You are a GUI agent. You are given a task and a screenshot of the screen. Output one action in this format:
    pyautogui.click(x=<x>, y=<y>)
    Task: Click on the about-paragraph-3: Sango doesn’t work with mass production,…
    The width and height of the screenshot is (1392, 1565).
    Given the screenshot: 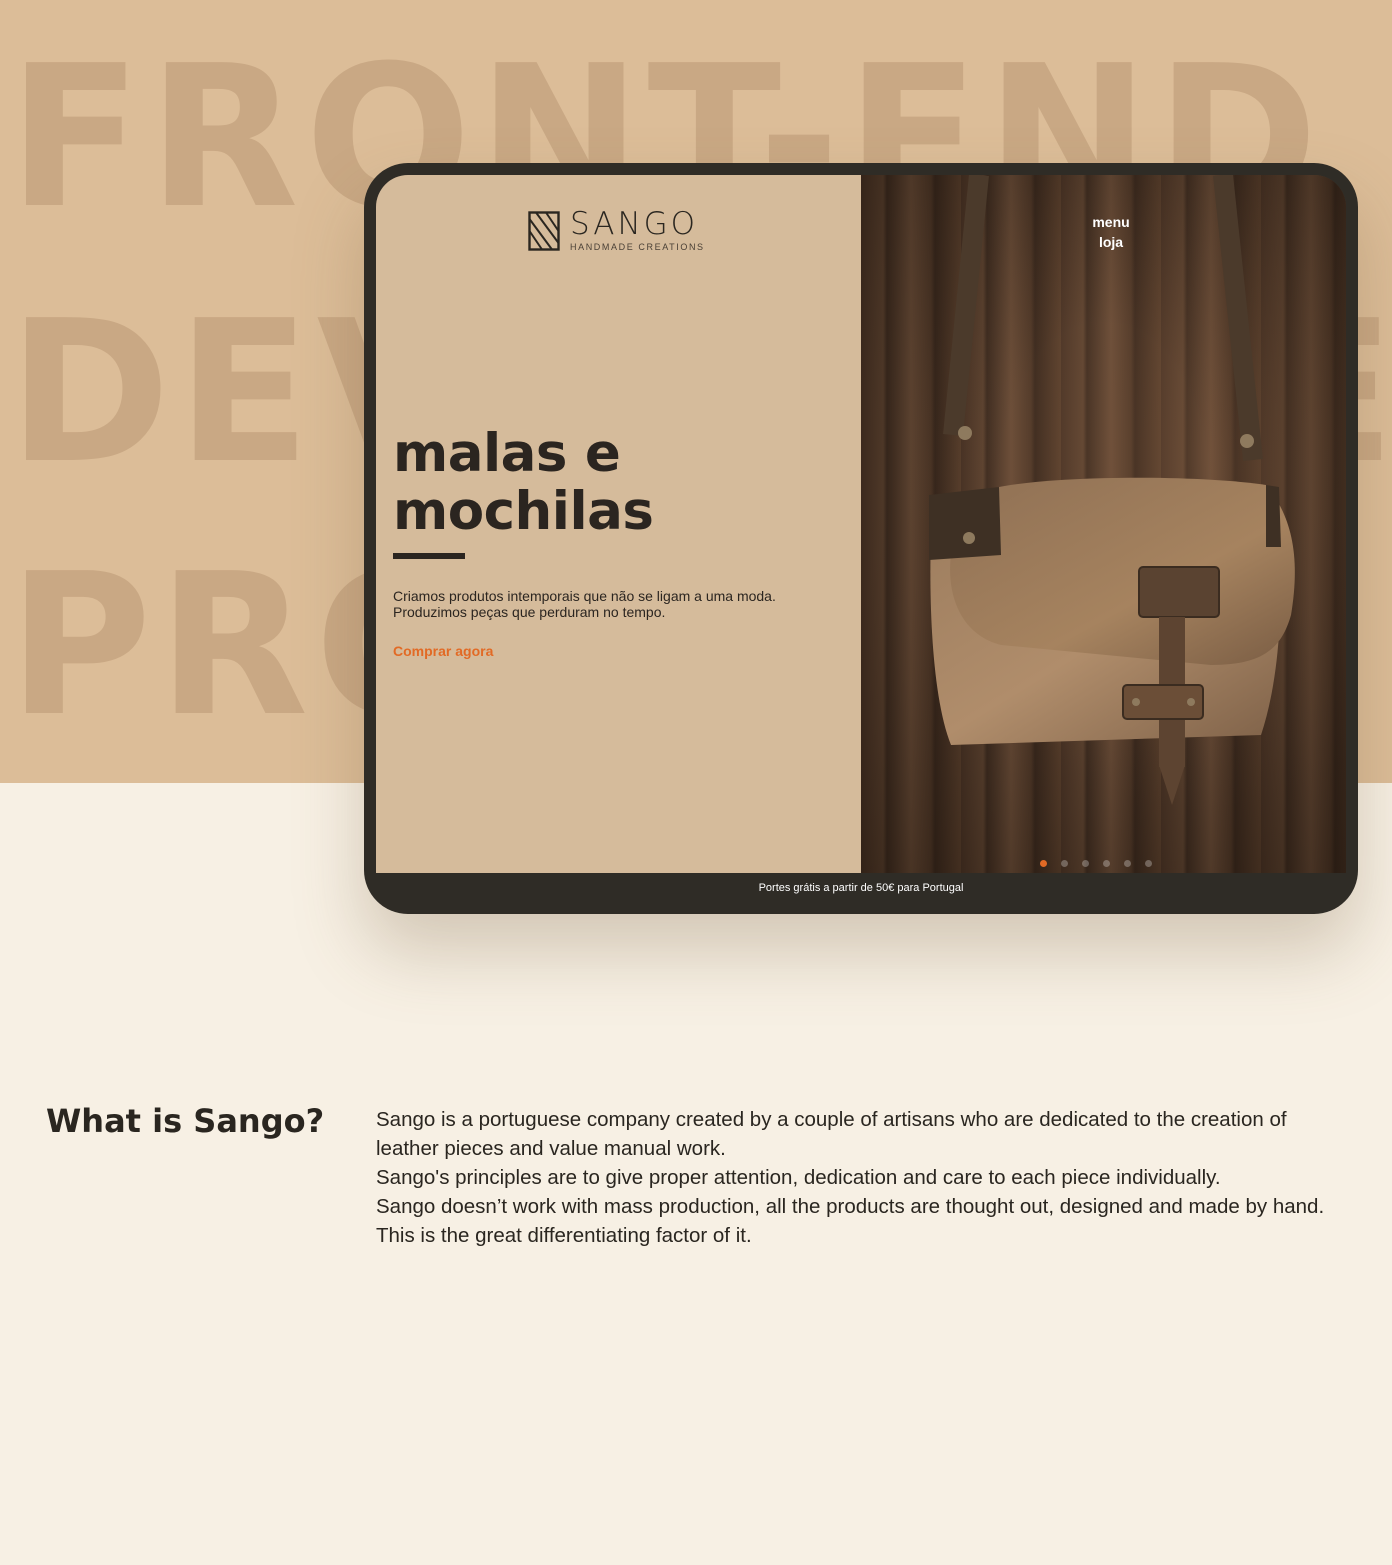 What is the action you would take?
    pyautogui.click(x=850, y=1221)
    